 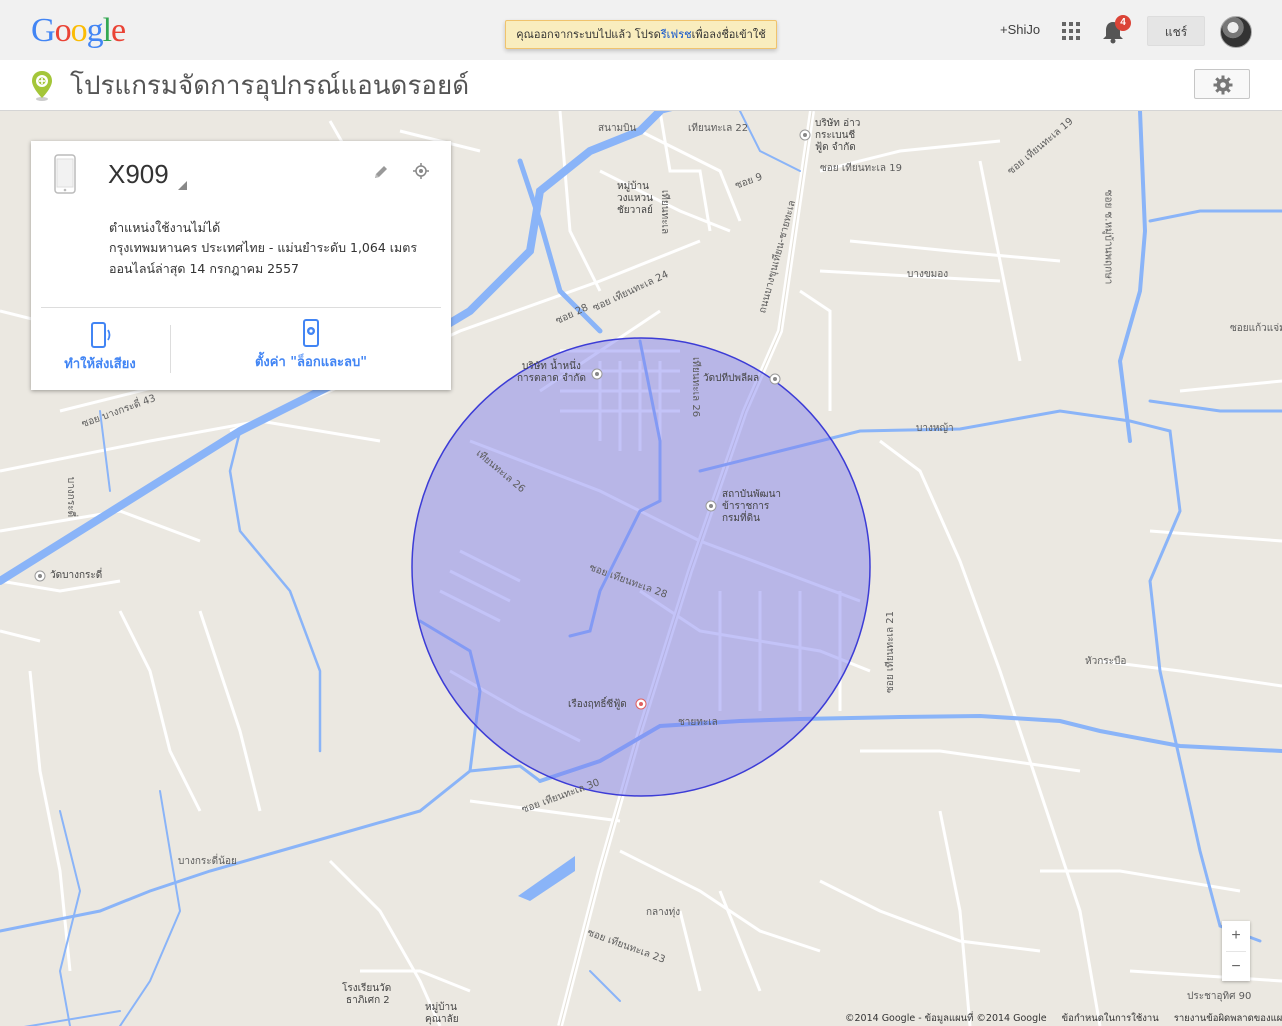 What do you see at coordinates (118, 30) in the screenshot?
I see `logo-letter: e` at bounding box center [118, 30].